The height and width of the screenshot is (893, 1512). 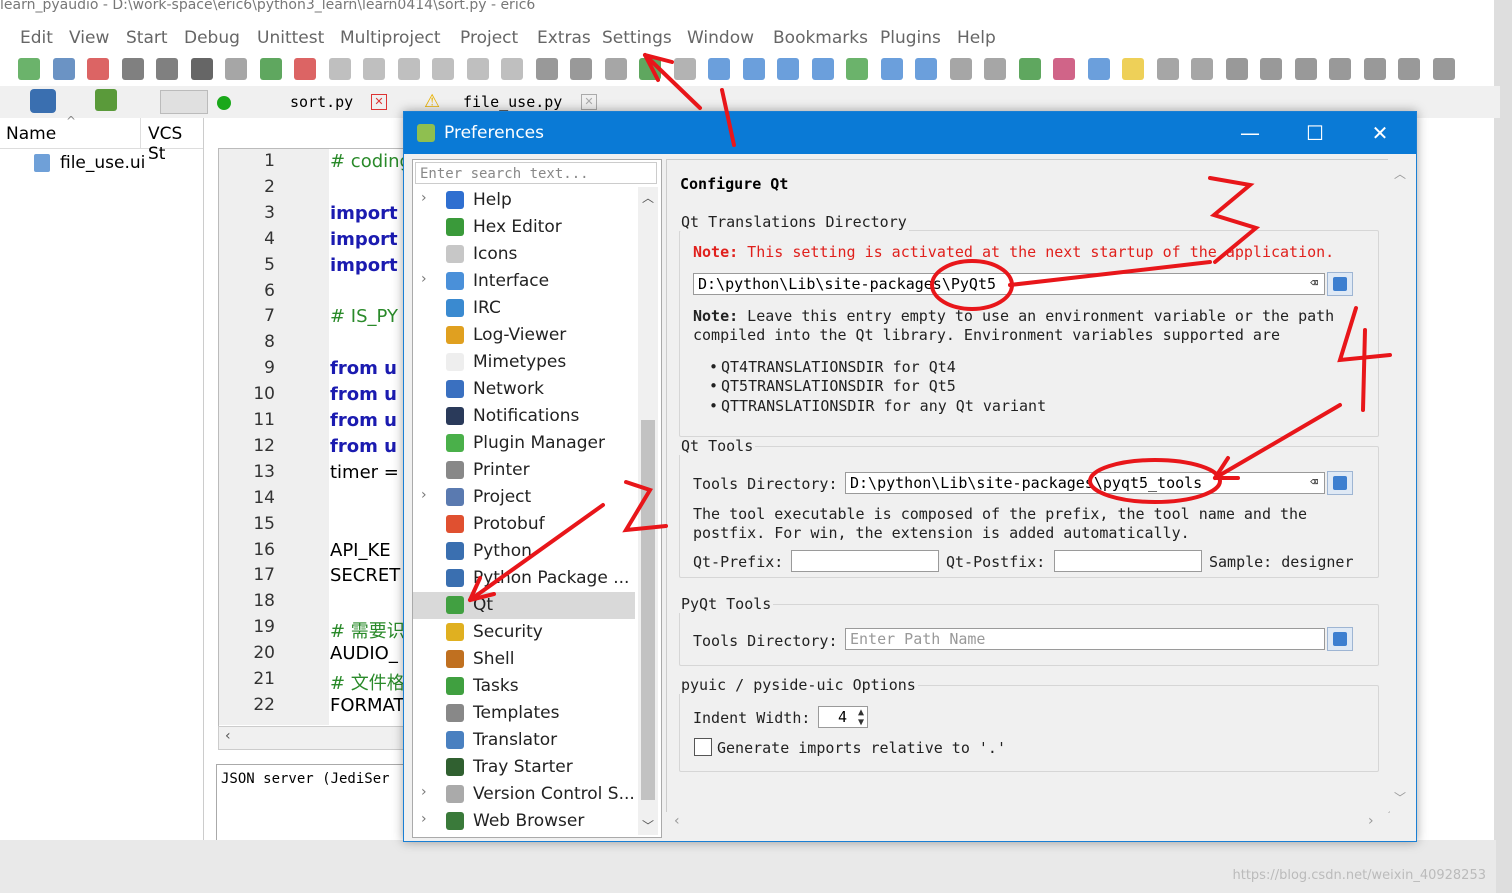 I want to click on circle-pyqt5-tools, so click(x=1155, y=481).